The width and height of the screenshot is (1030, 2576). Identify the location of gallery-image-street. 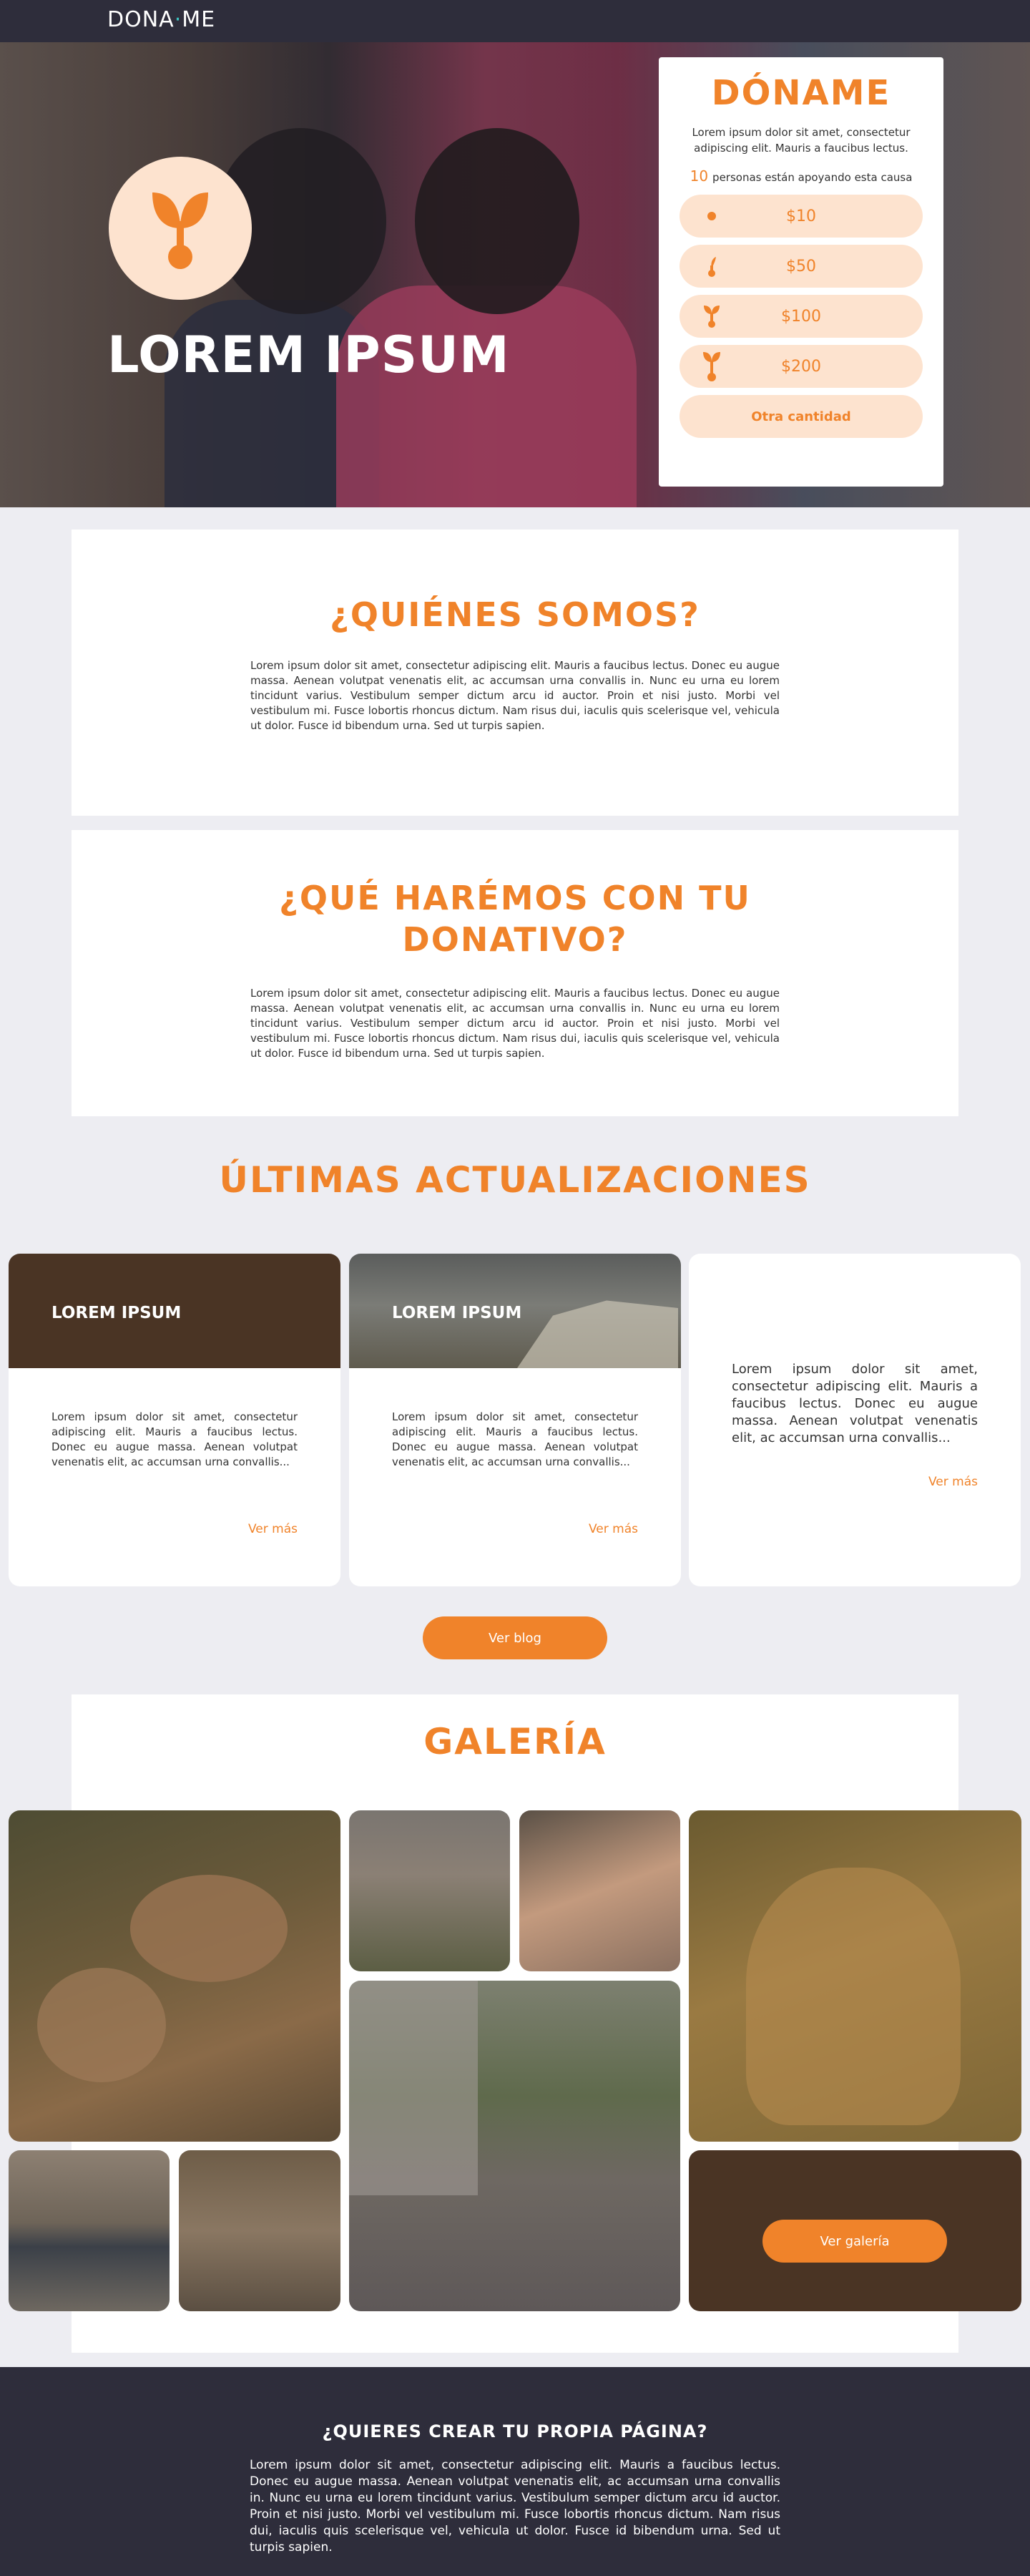
(514, 2146).